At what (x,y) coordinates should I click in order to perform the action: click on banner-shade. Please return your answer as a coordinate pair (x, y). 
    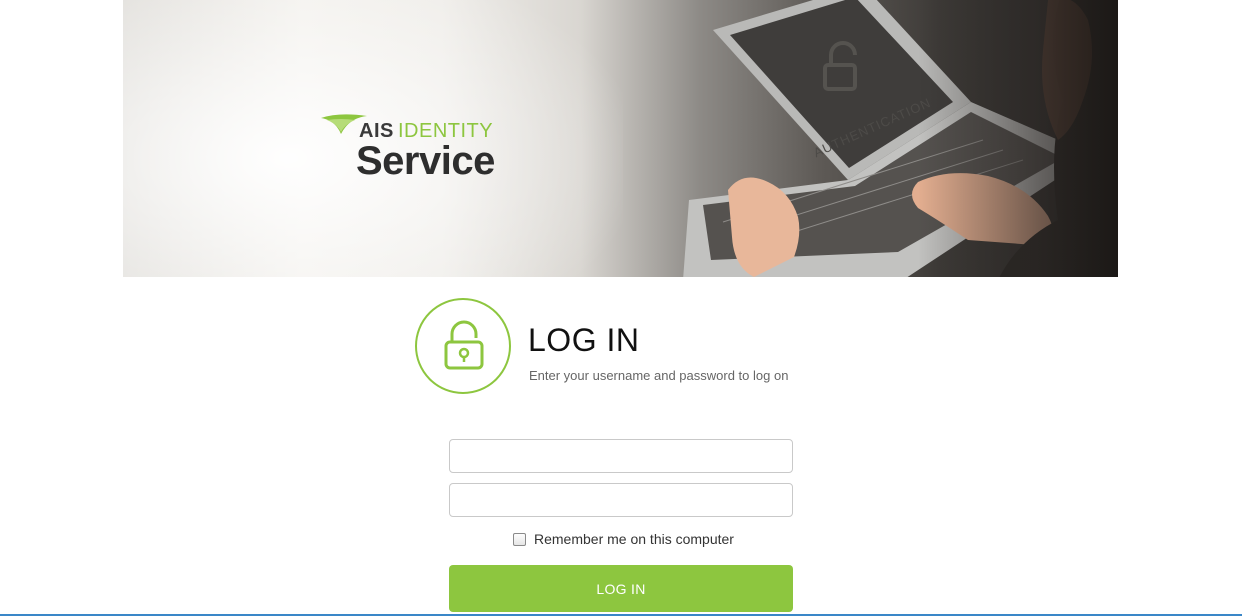
    Looking at the image, I should click on (1018, 138).